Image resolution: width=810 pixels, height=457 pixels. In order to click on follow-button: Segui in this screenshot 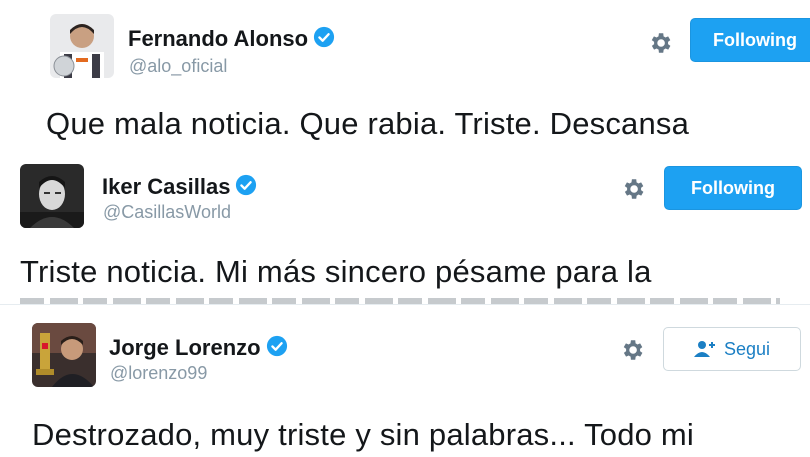, I will do `click(732, 349)`.